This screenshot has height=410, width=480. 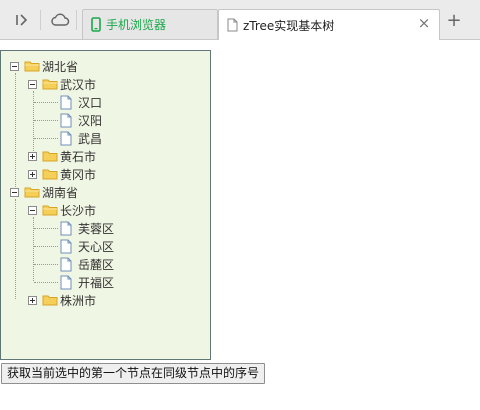 I want to click on tree-node-folder: 湖北省, so click(x=44, y=66).